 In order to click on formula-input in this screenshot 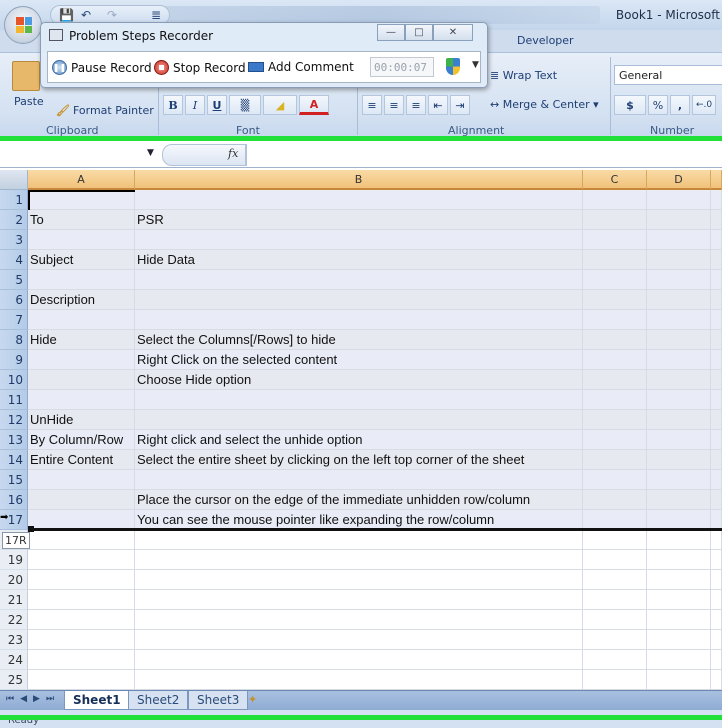, I will do `click(484, 155)`.